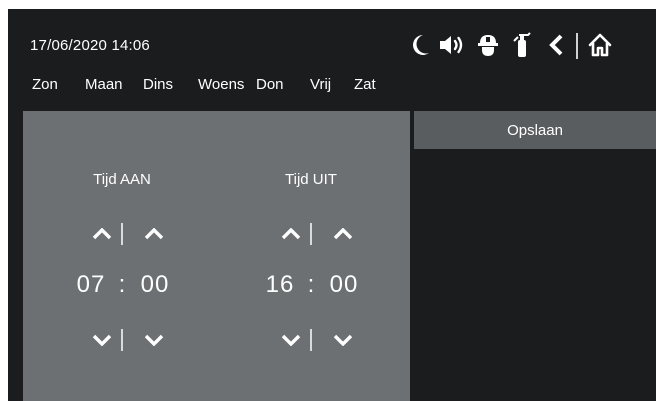 This screenshot has width=656, height=401. I want to click on day-monday: Maan, so click(104, 84).